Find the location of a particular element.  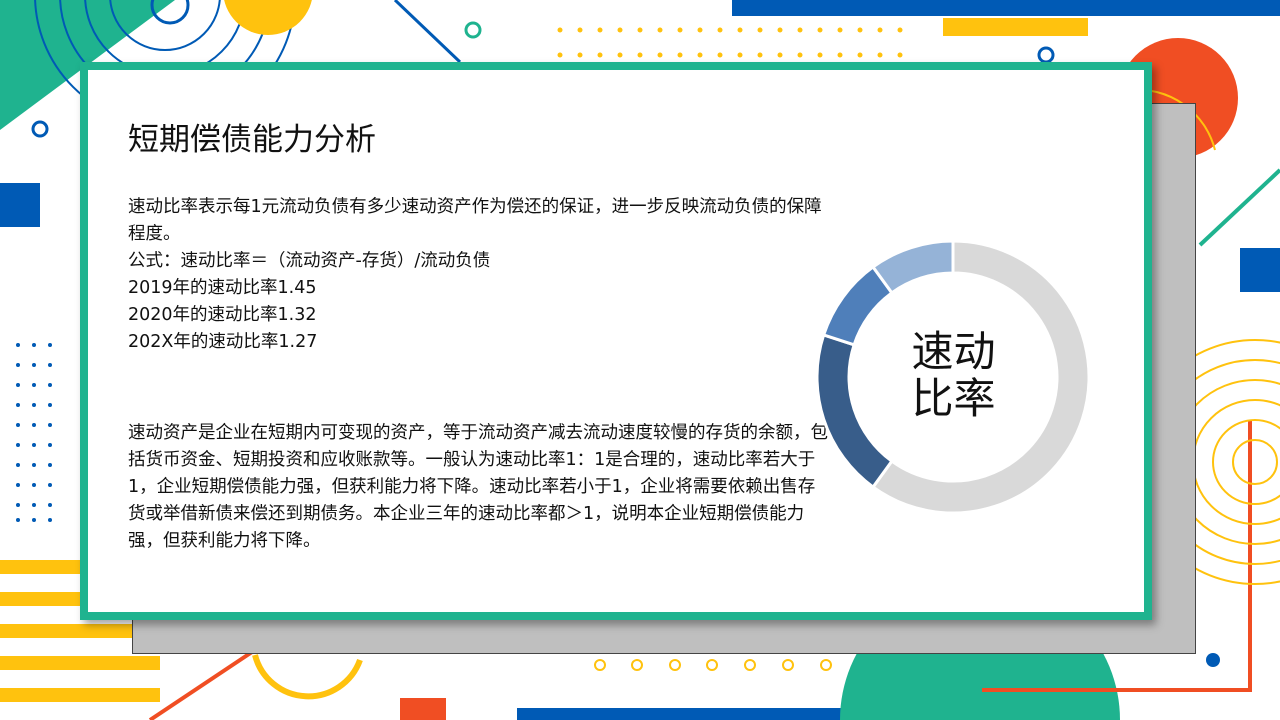

blue-ring-shape is located at coordinates (1046, 55).